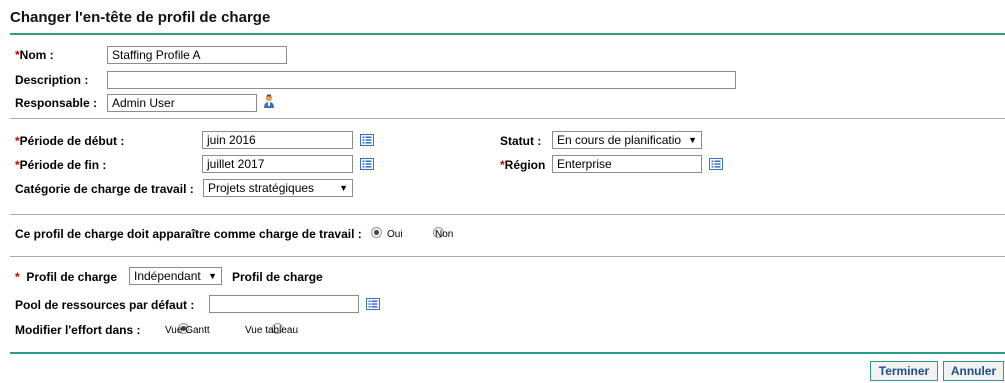 The height and width of the screenshot is (383, 1005). I want to click on effort-table-label: Vue tableau, so click(272, 330).